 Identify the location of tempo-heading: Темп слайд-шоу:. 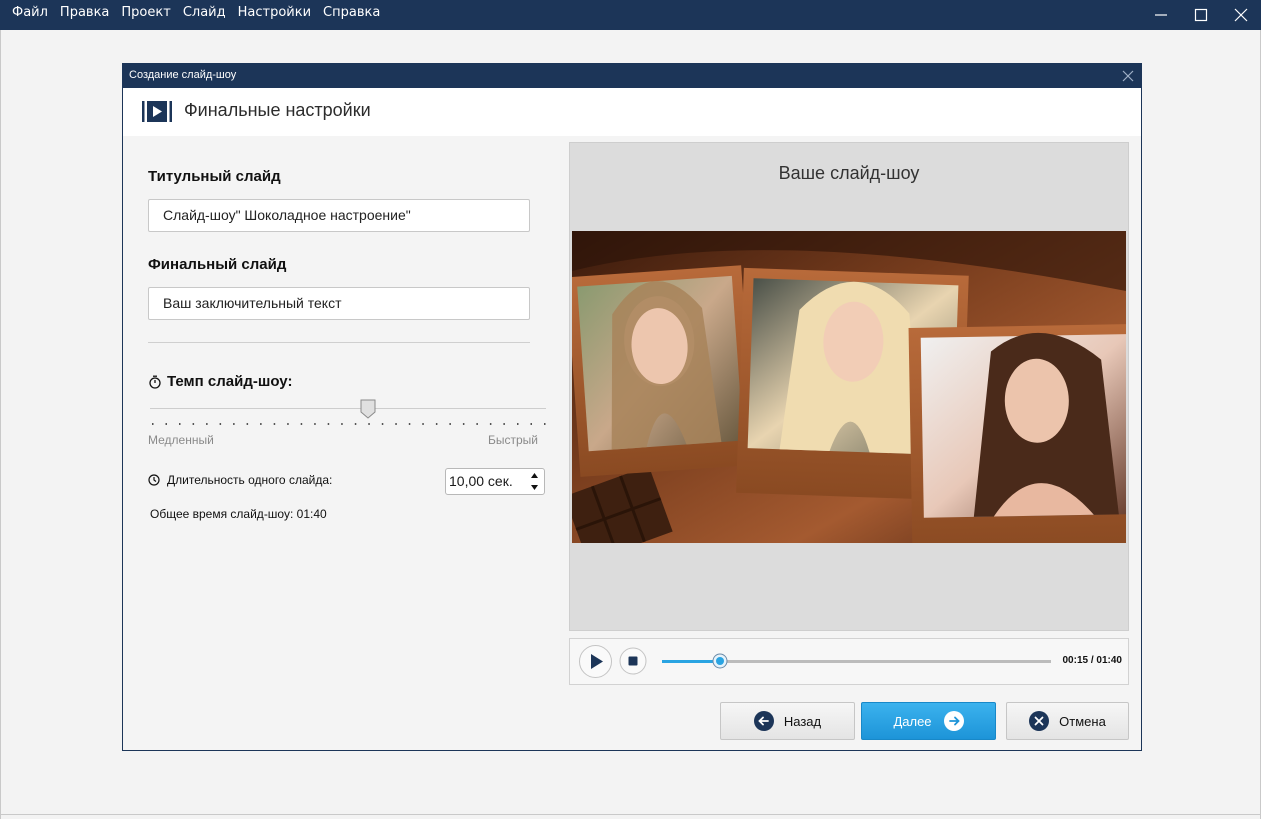
(220, 381).